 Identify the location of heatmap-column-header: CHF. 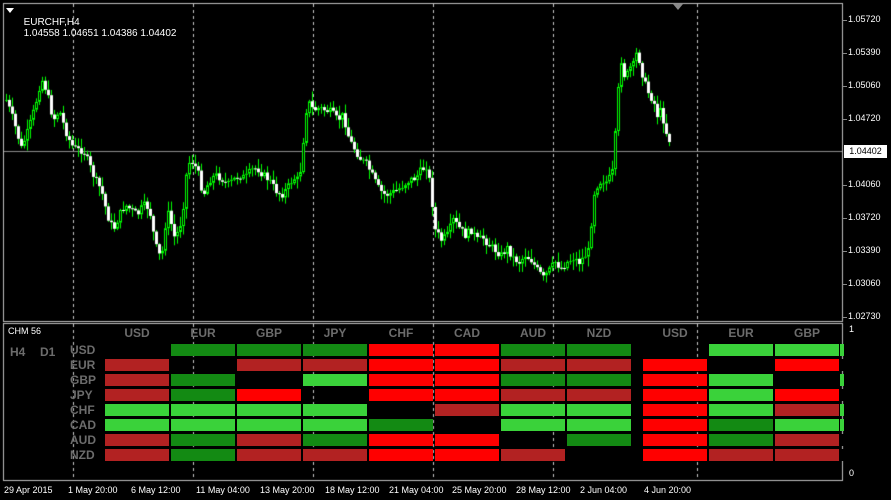
(401, 333).